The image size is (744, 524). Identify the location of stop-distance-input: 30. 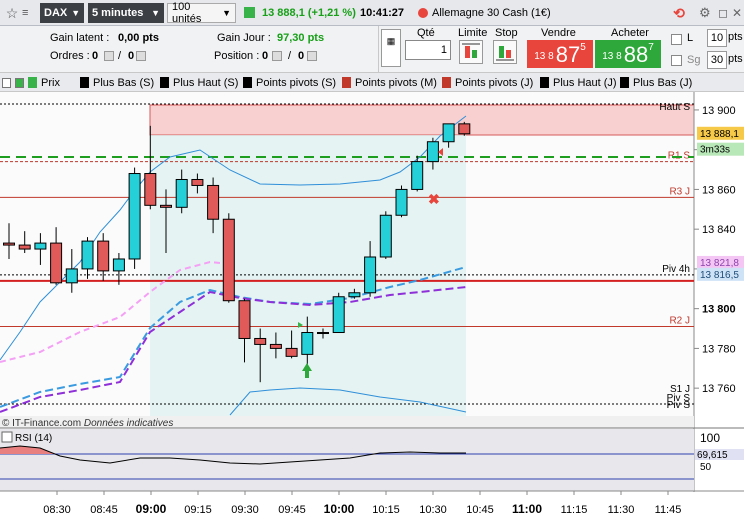
(717, 60).